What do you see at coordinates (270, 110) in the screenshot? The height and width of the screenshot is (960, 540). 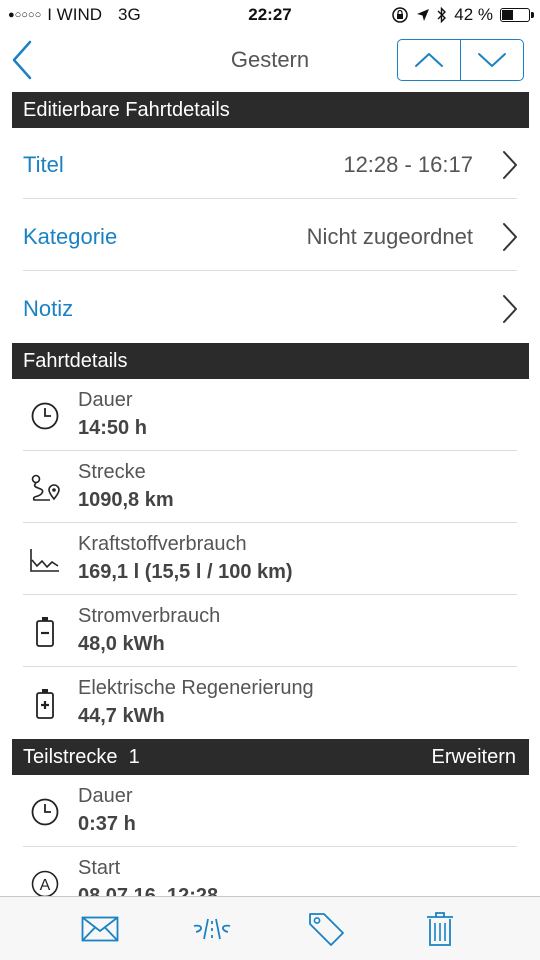 I see `section-header-editable: Editierbare Fahrtdetails` at bounding box center [270, 110].